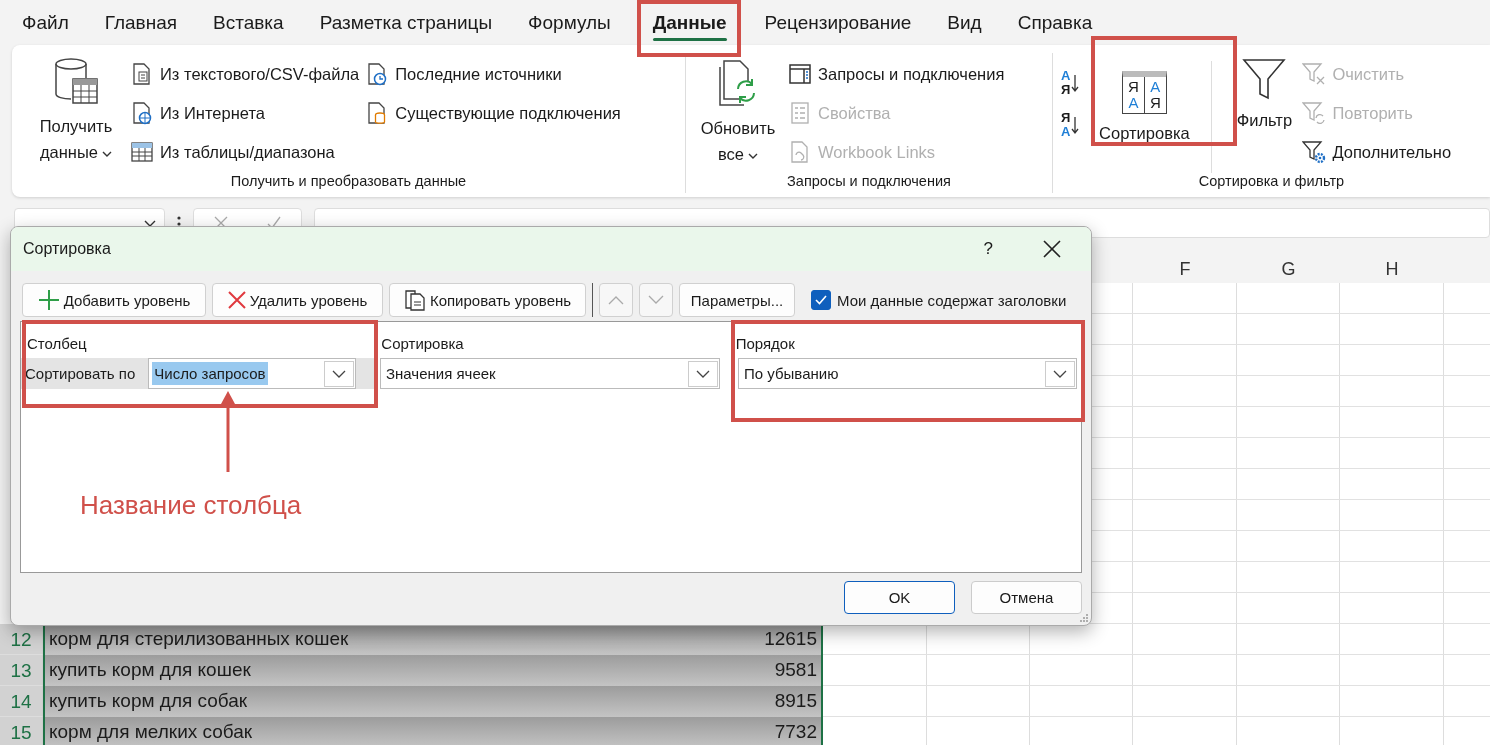 The height and width of the screenshot is (745, 1490). Describe the element at coordinates (1144, 92) in the screenshot. I see `sort-columns-icon: Я А А Я` at that location.